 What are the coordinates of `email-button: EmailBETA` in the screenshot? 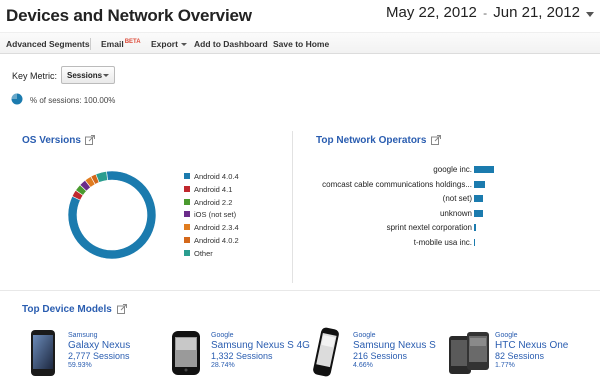 It's located at (121, 44).